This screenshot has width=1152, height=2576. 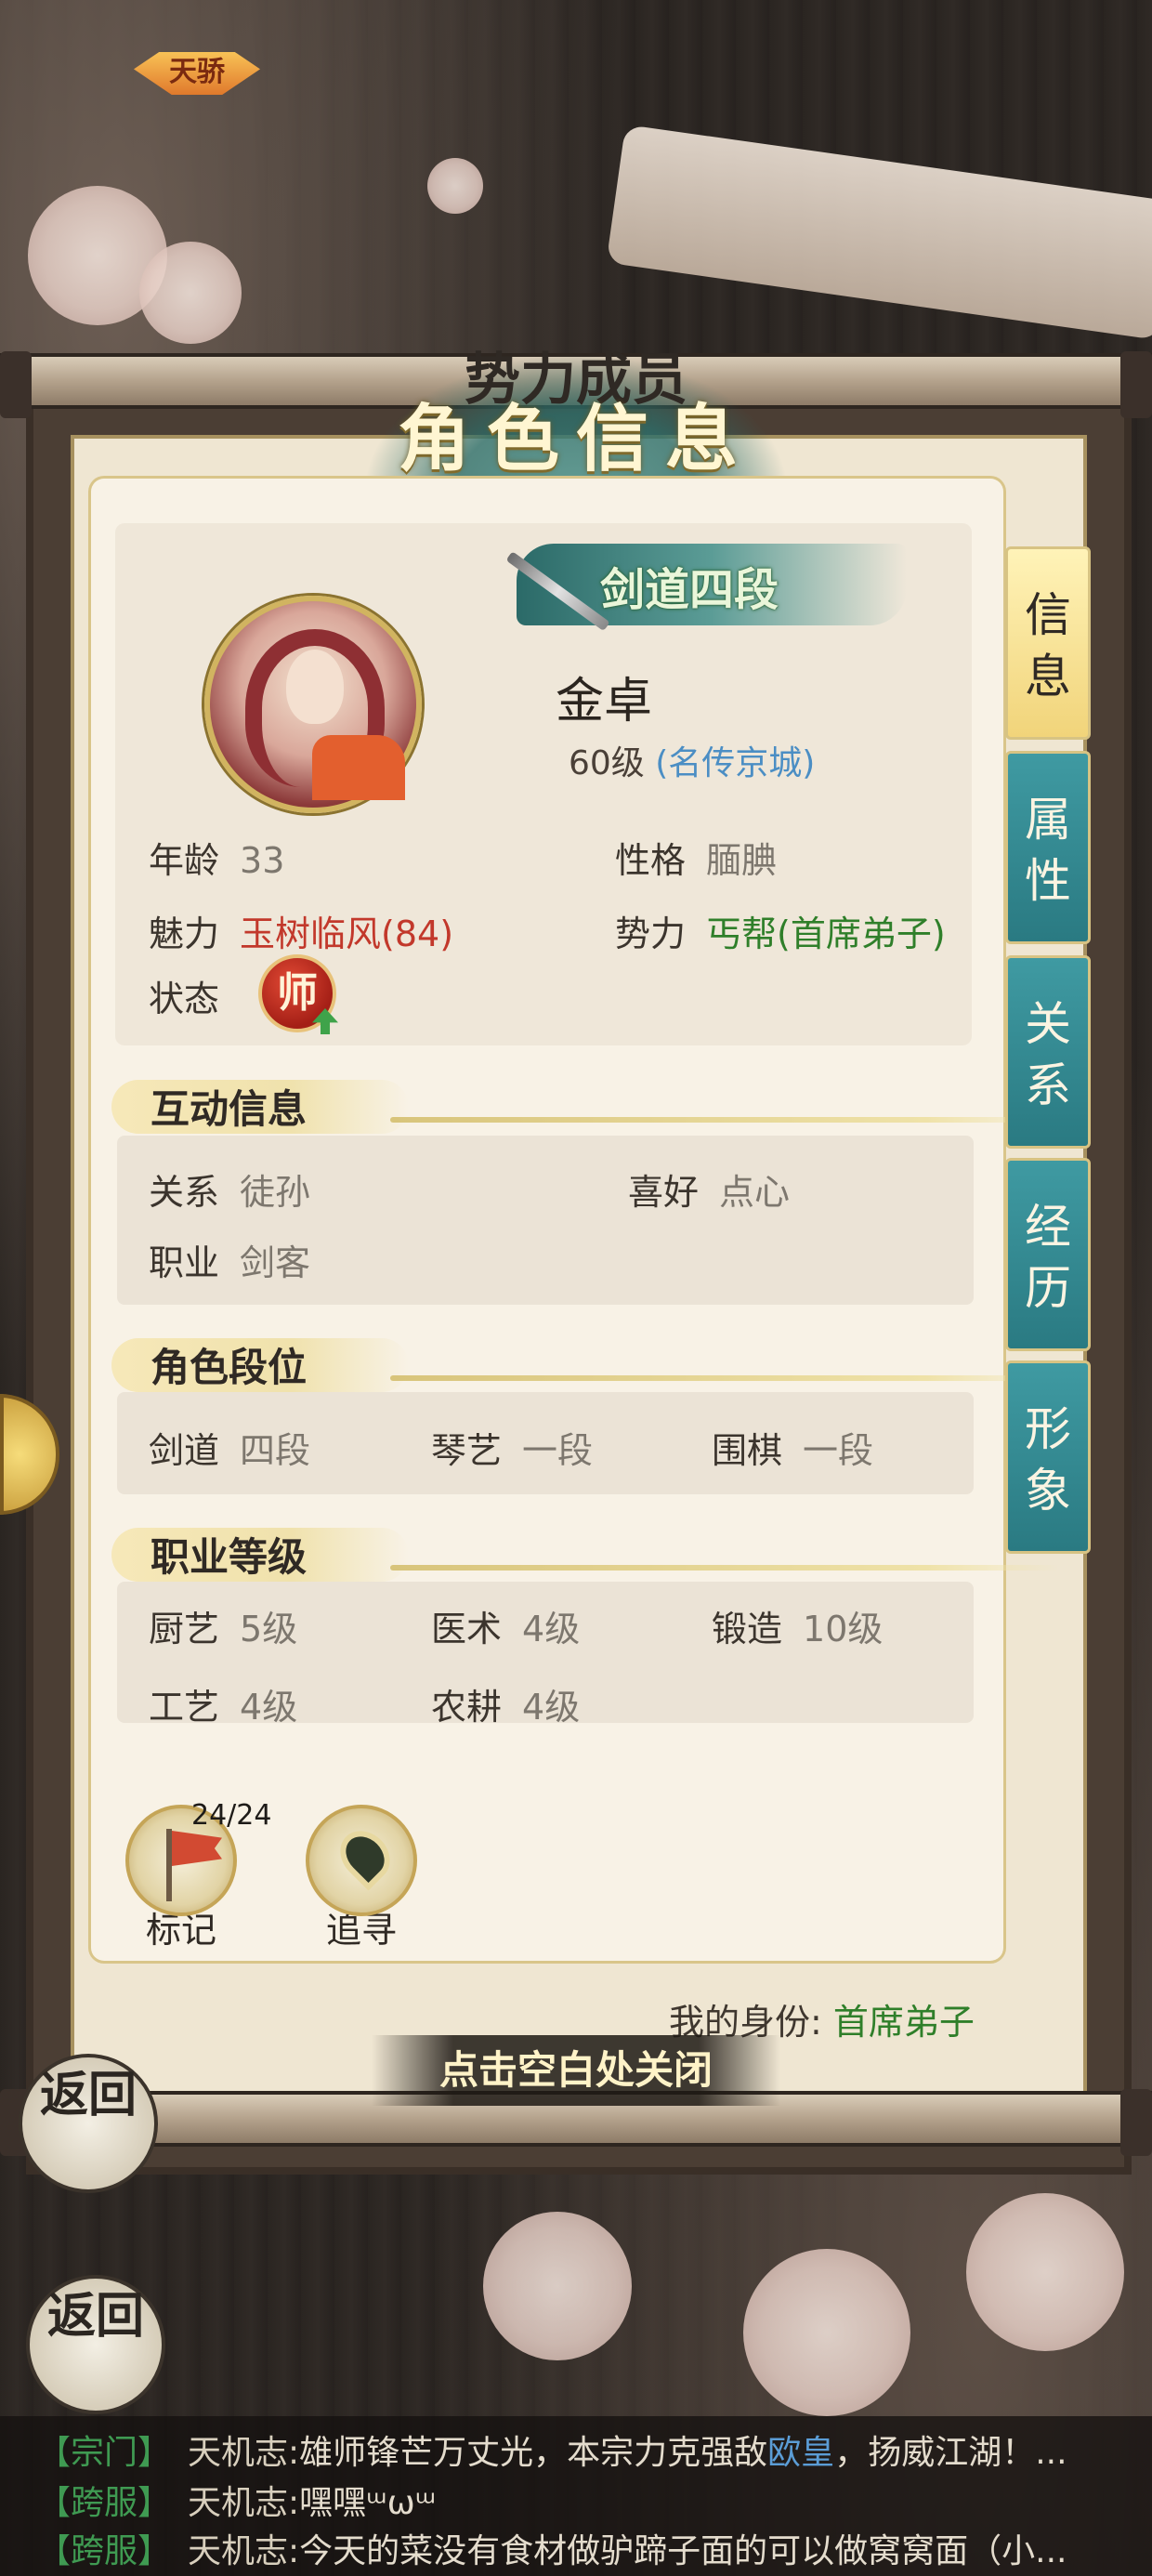 I want to click on close-hint: 点击空白处关闭, so click(x=576, y=2070).